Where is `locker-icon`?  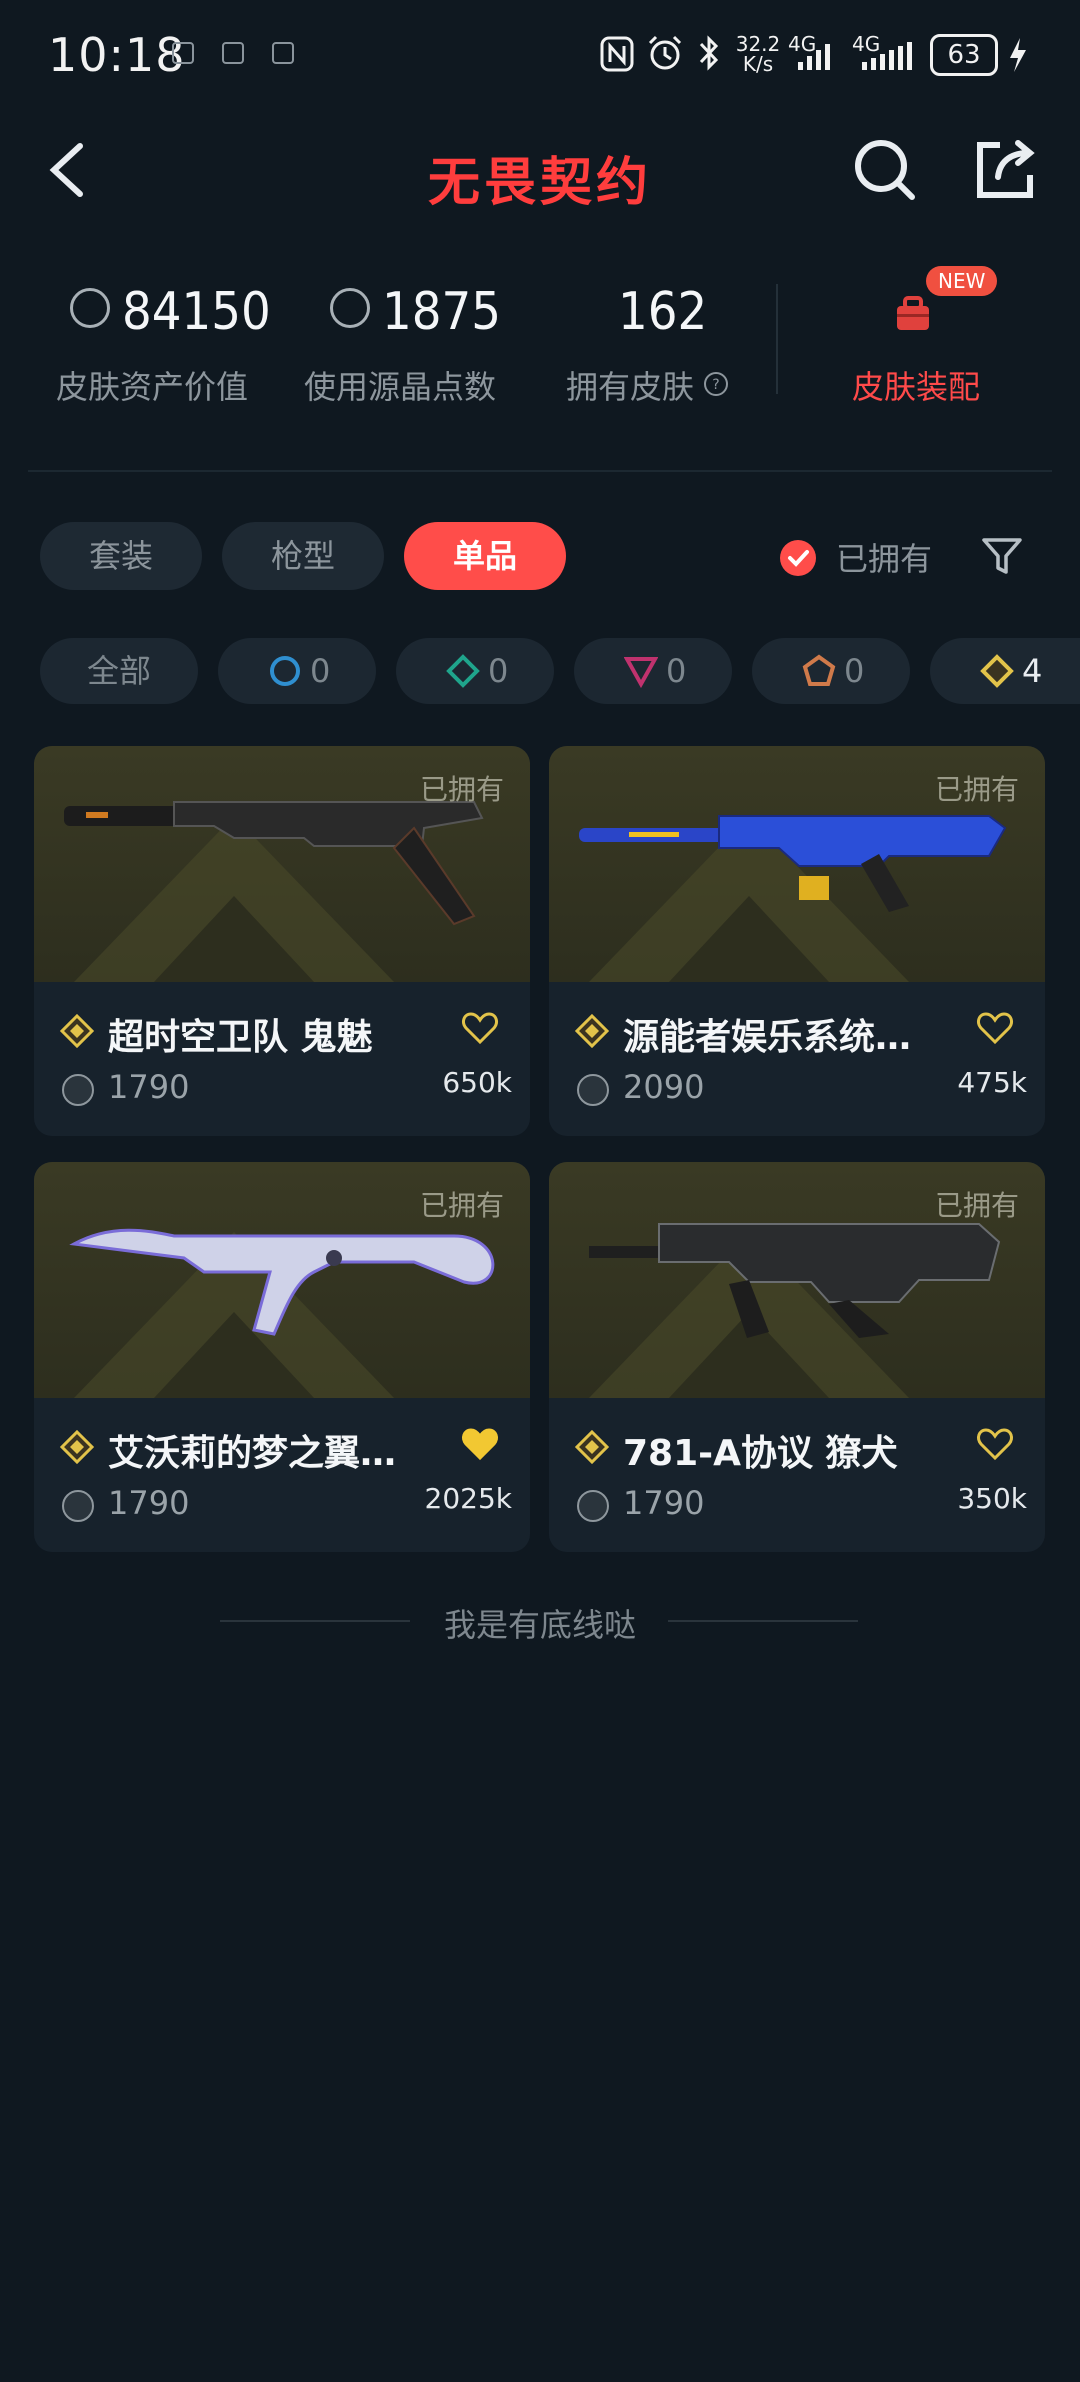
locker-icon is located at coordinates (913, 314).